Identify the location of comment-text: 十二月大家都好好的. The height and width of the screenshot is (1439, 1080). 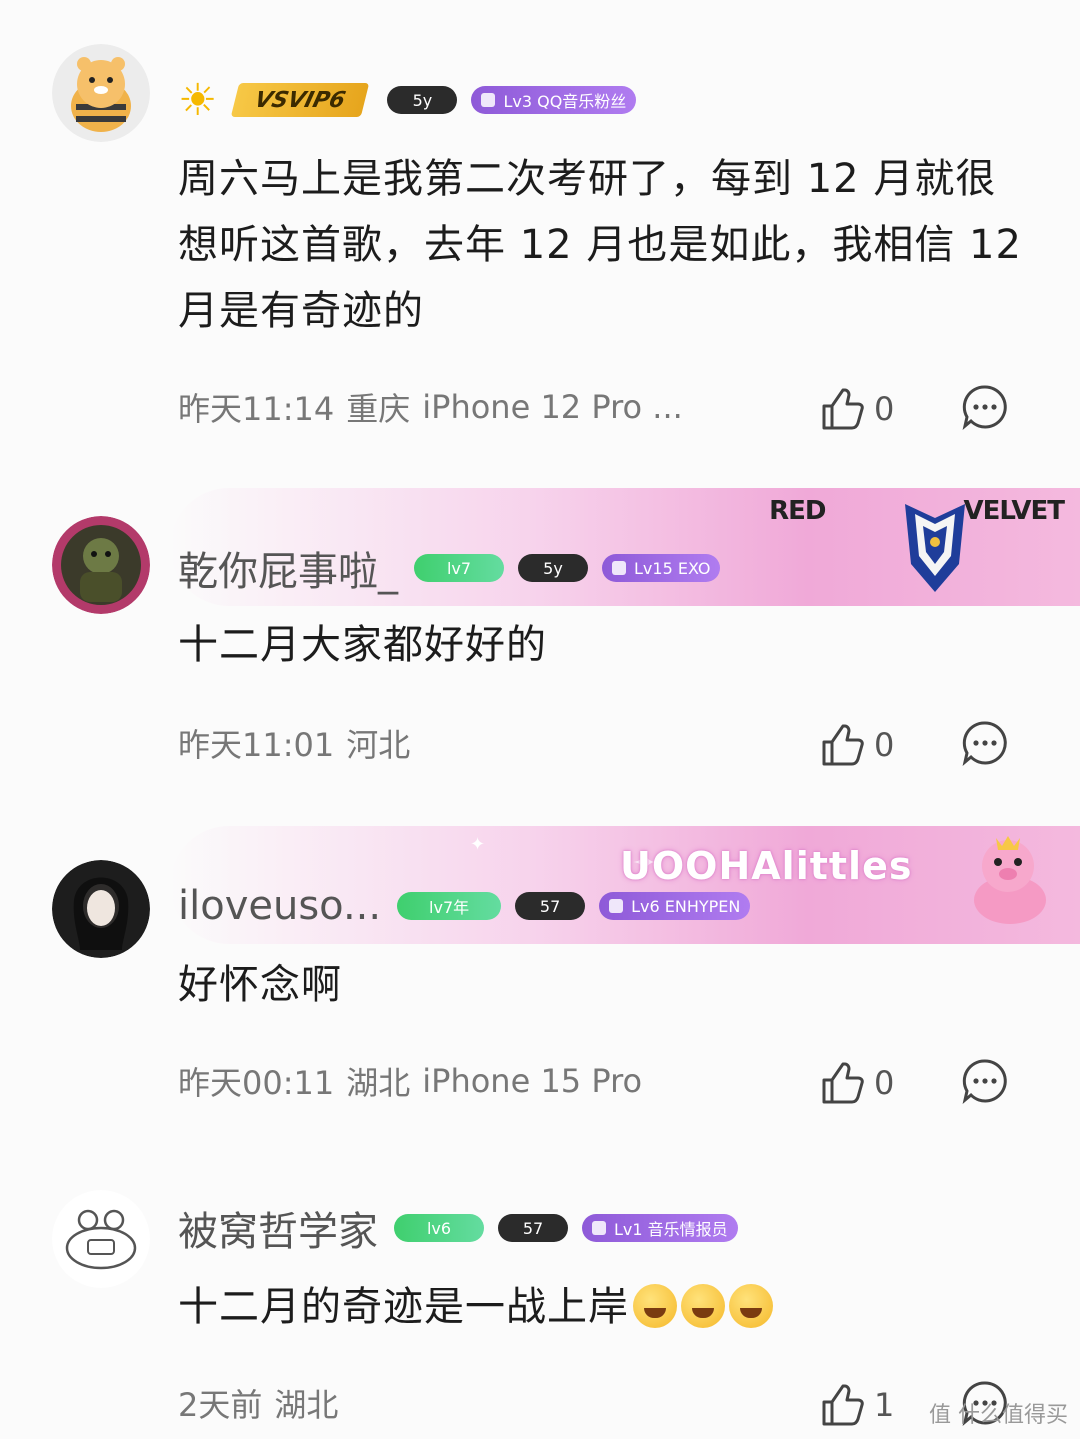
(362, 645).